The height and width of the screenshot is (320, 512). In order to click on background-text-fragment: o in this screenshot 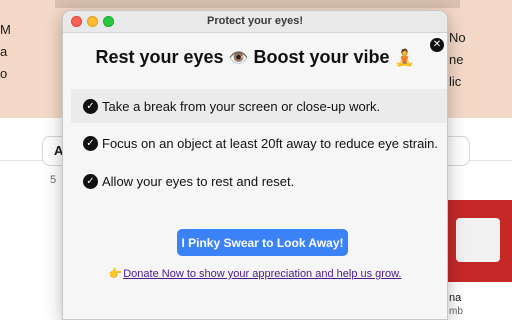, I will do `click(4, 73)`.